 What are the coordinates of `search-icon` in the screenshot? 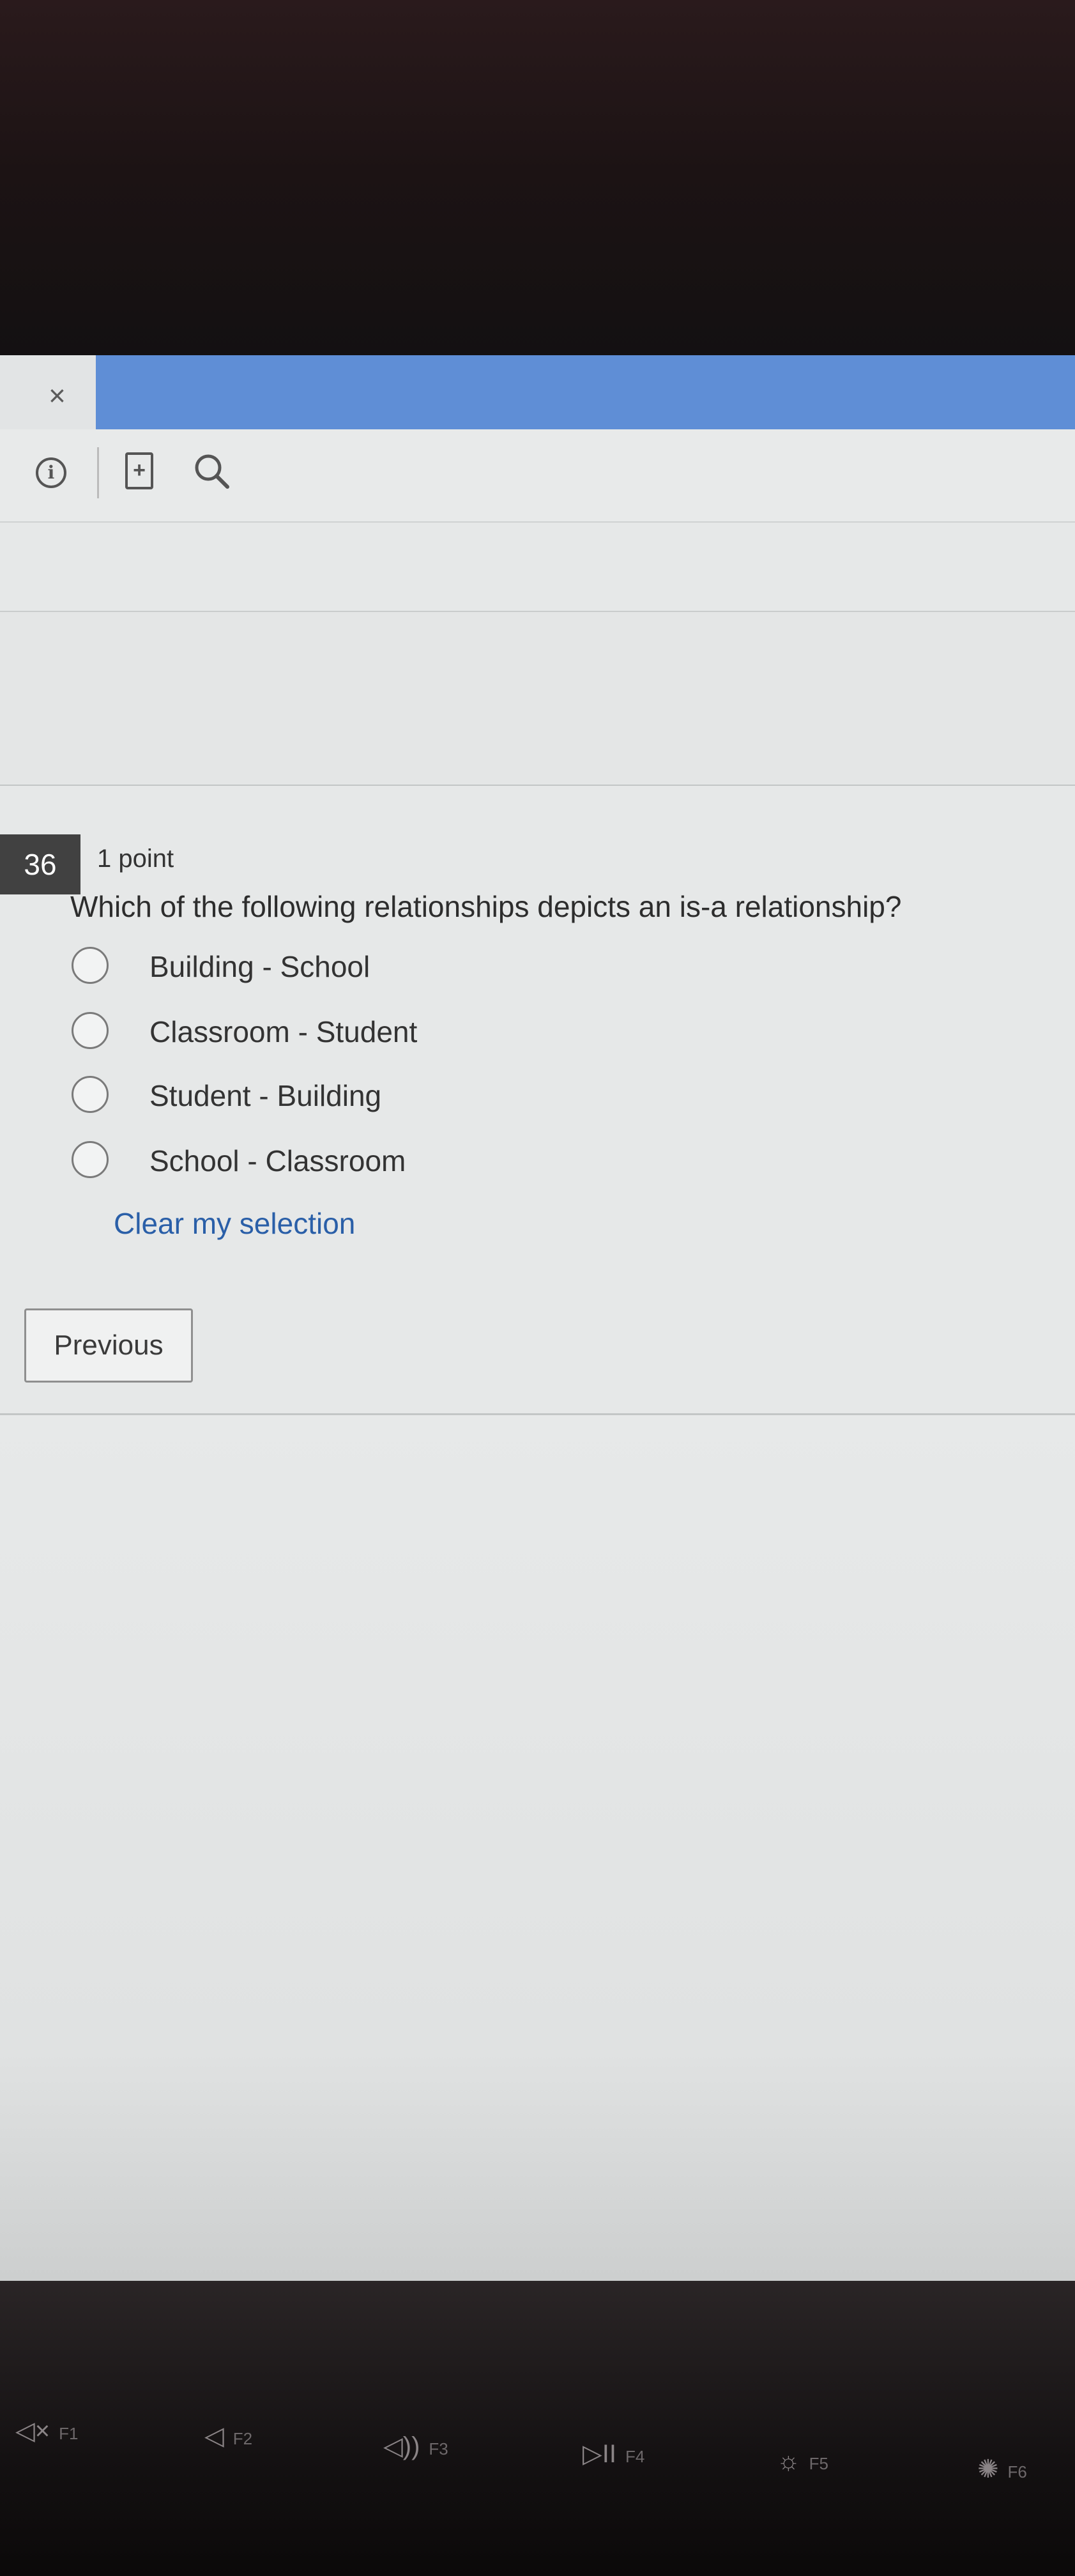 It's located at (211, 471).